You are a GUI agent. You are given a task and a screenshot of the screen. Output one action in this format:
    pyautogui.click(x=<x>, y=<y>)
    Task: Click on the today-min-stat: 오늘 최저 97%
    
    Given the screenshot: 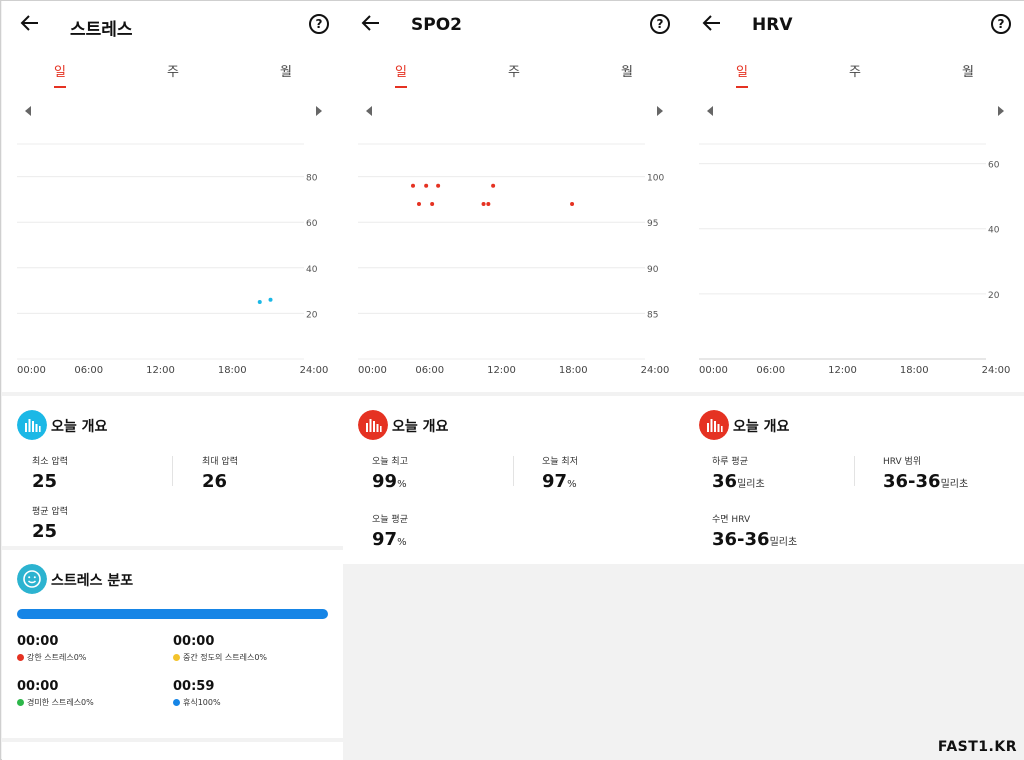 What is the action you would take?
    pyautogui.click(x=560, y=474)
    